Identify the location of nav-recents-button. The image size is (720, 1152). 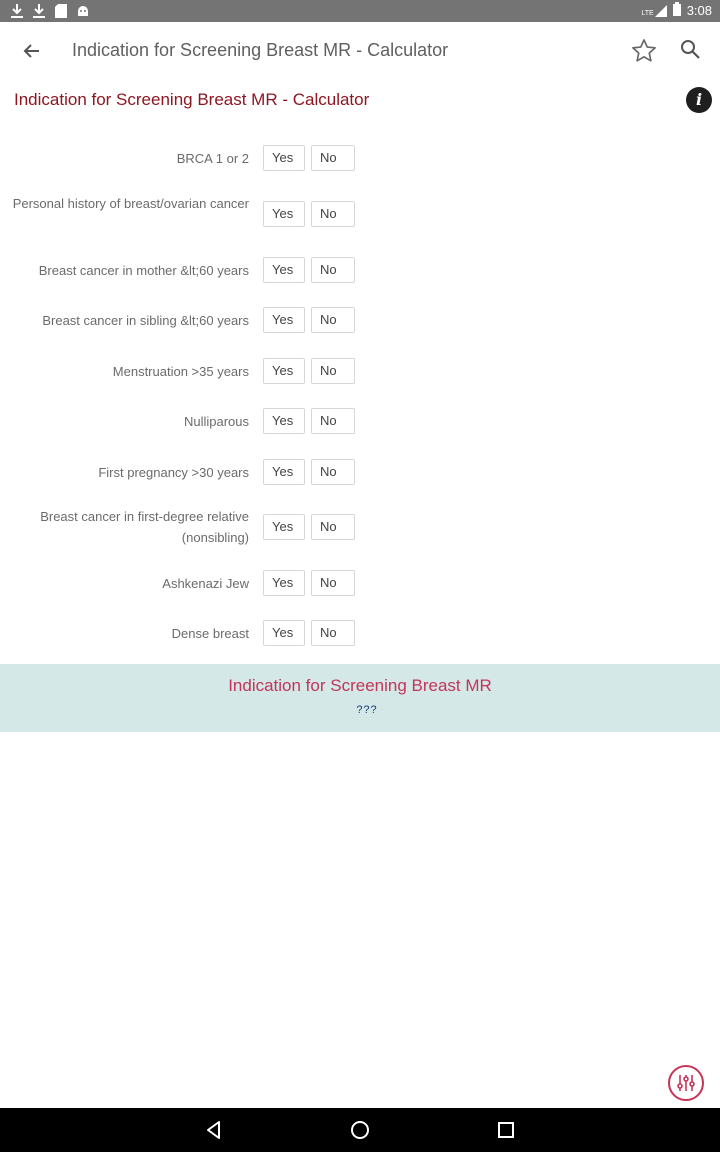
(506, 1130).